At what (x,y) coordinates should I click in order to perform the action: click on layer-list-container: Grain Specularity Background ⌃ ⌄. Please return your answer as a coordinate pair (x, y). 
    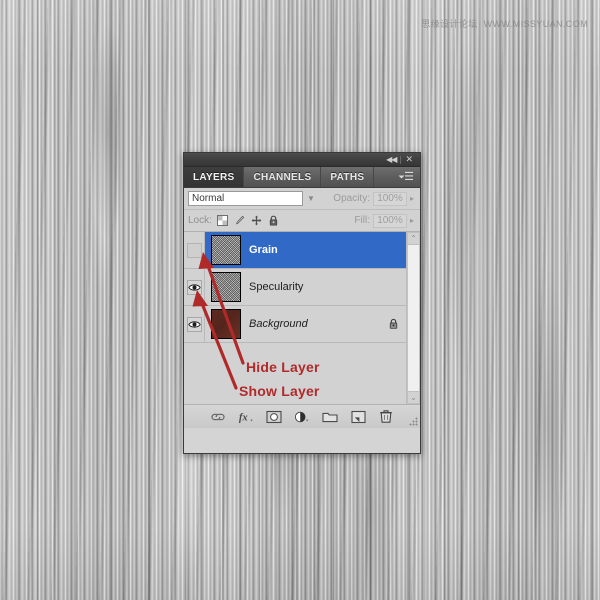
    Looking at the image, I should click on (302, 318).